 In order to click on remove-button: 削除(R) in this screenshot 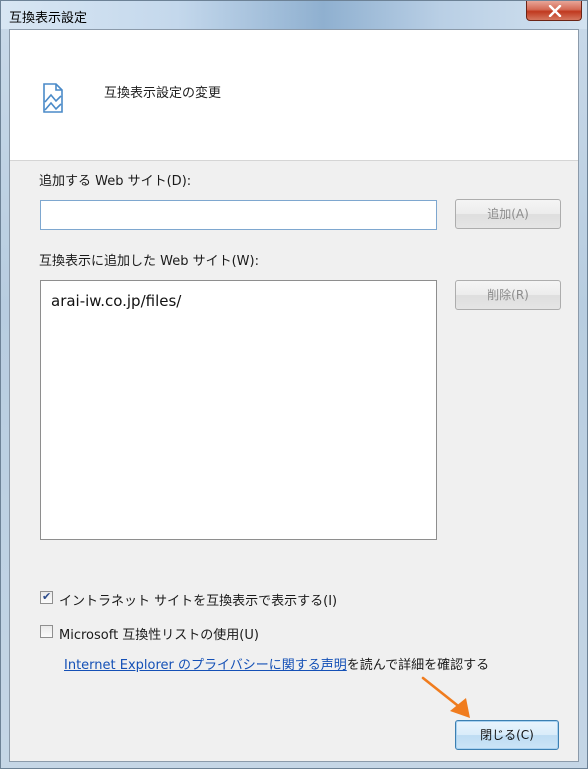, I will do `click(508, 295)`.